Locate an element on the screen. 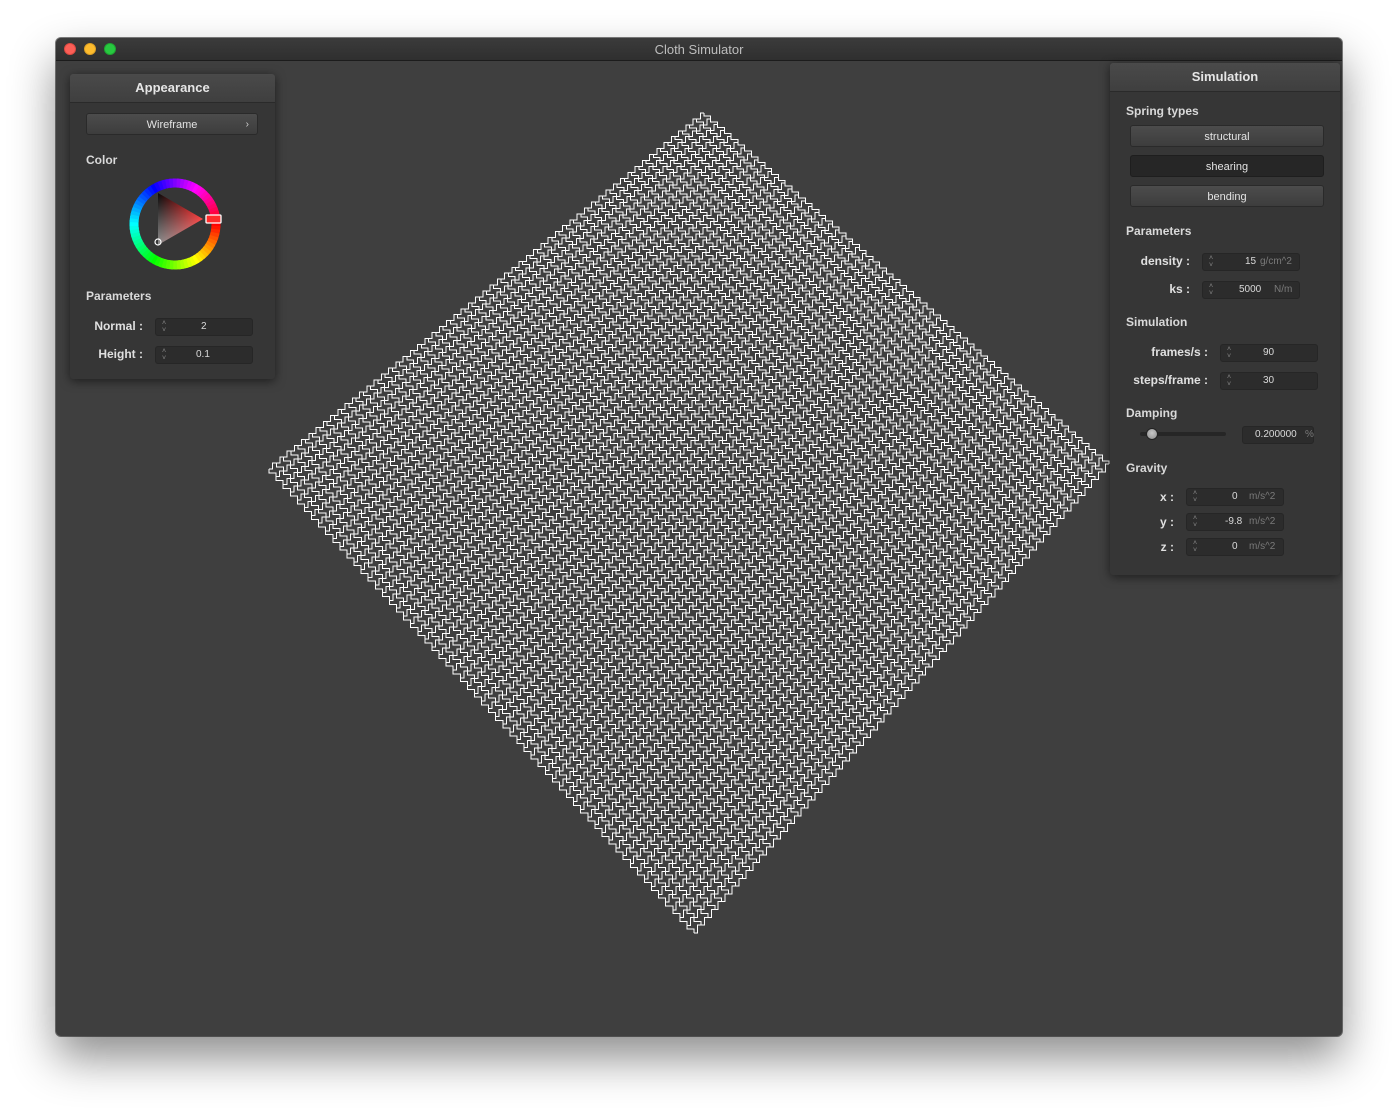 Image resolution: width=1398 pixels, height=1110 pixels. fps-value: 90 is located at coordinates (1269, 352).